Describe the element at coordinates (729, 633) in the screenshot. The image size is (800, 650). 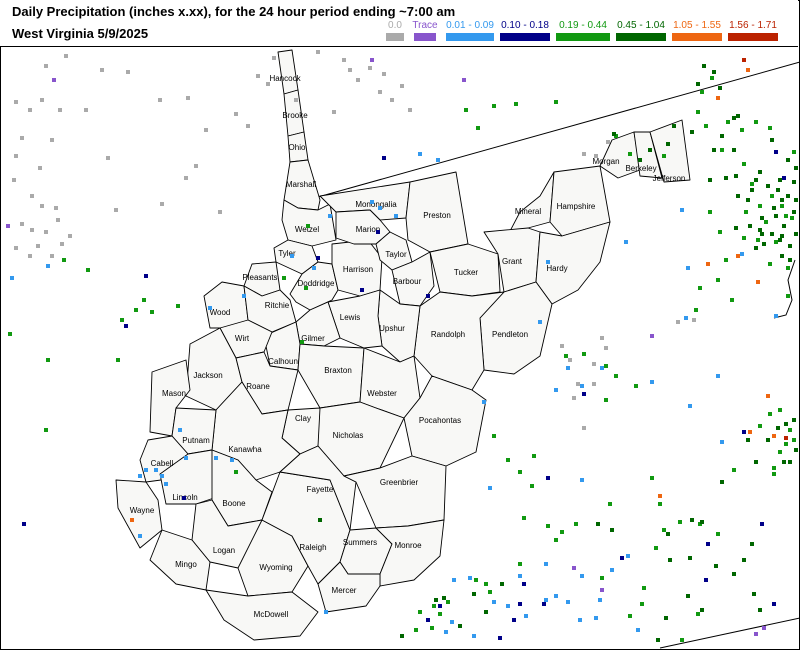
I see `va-border-south` at that location.